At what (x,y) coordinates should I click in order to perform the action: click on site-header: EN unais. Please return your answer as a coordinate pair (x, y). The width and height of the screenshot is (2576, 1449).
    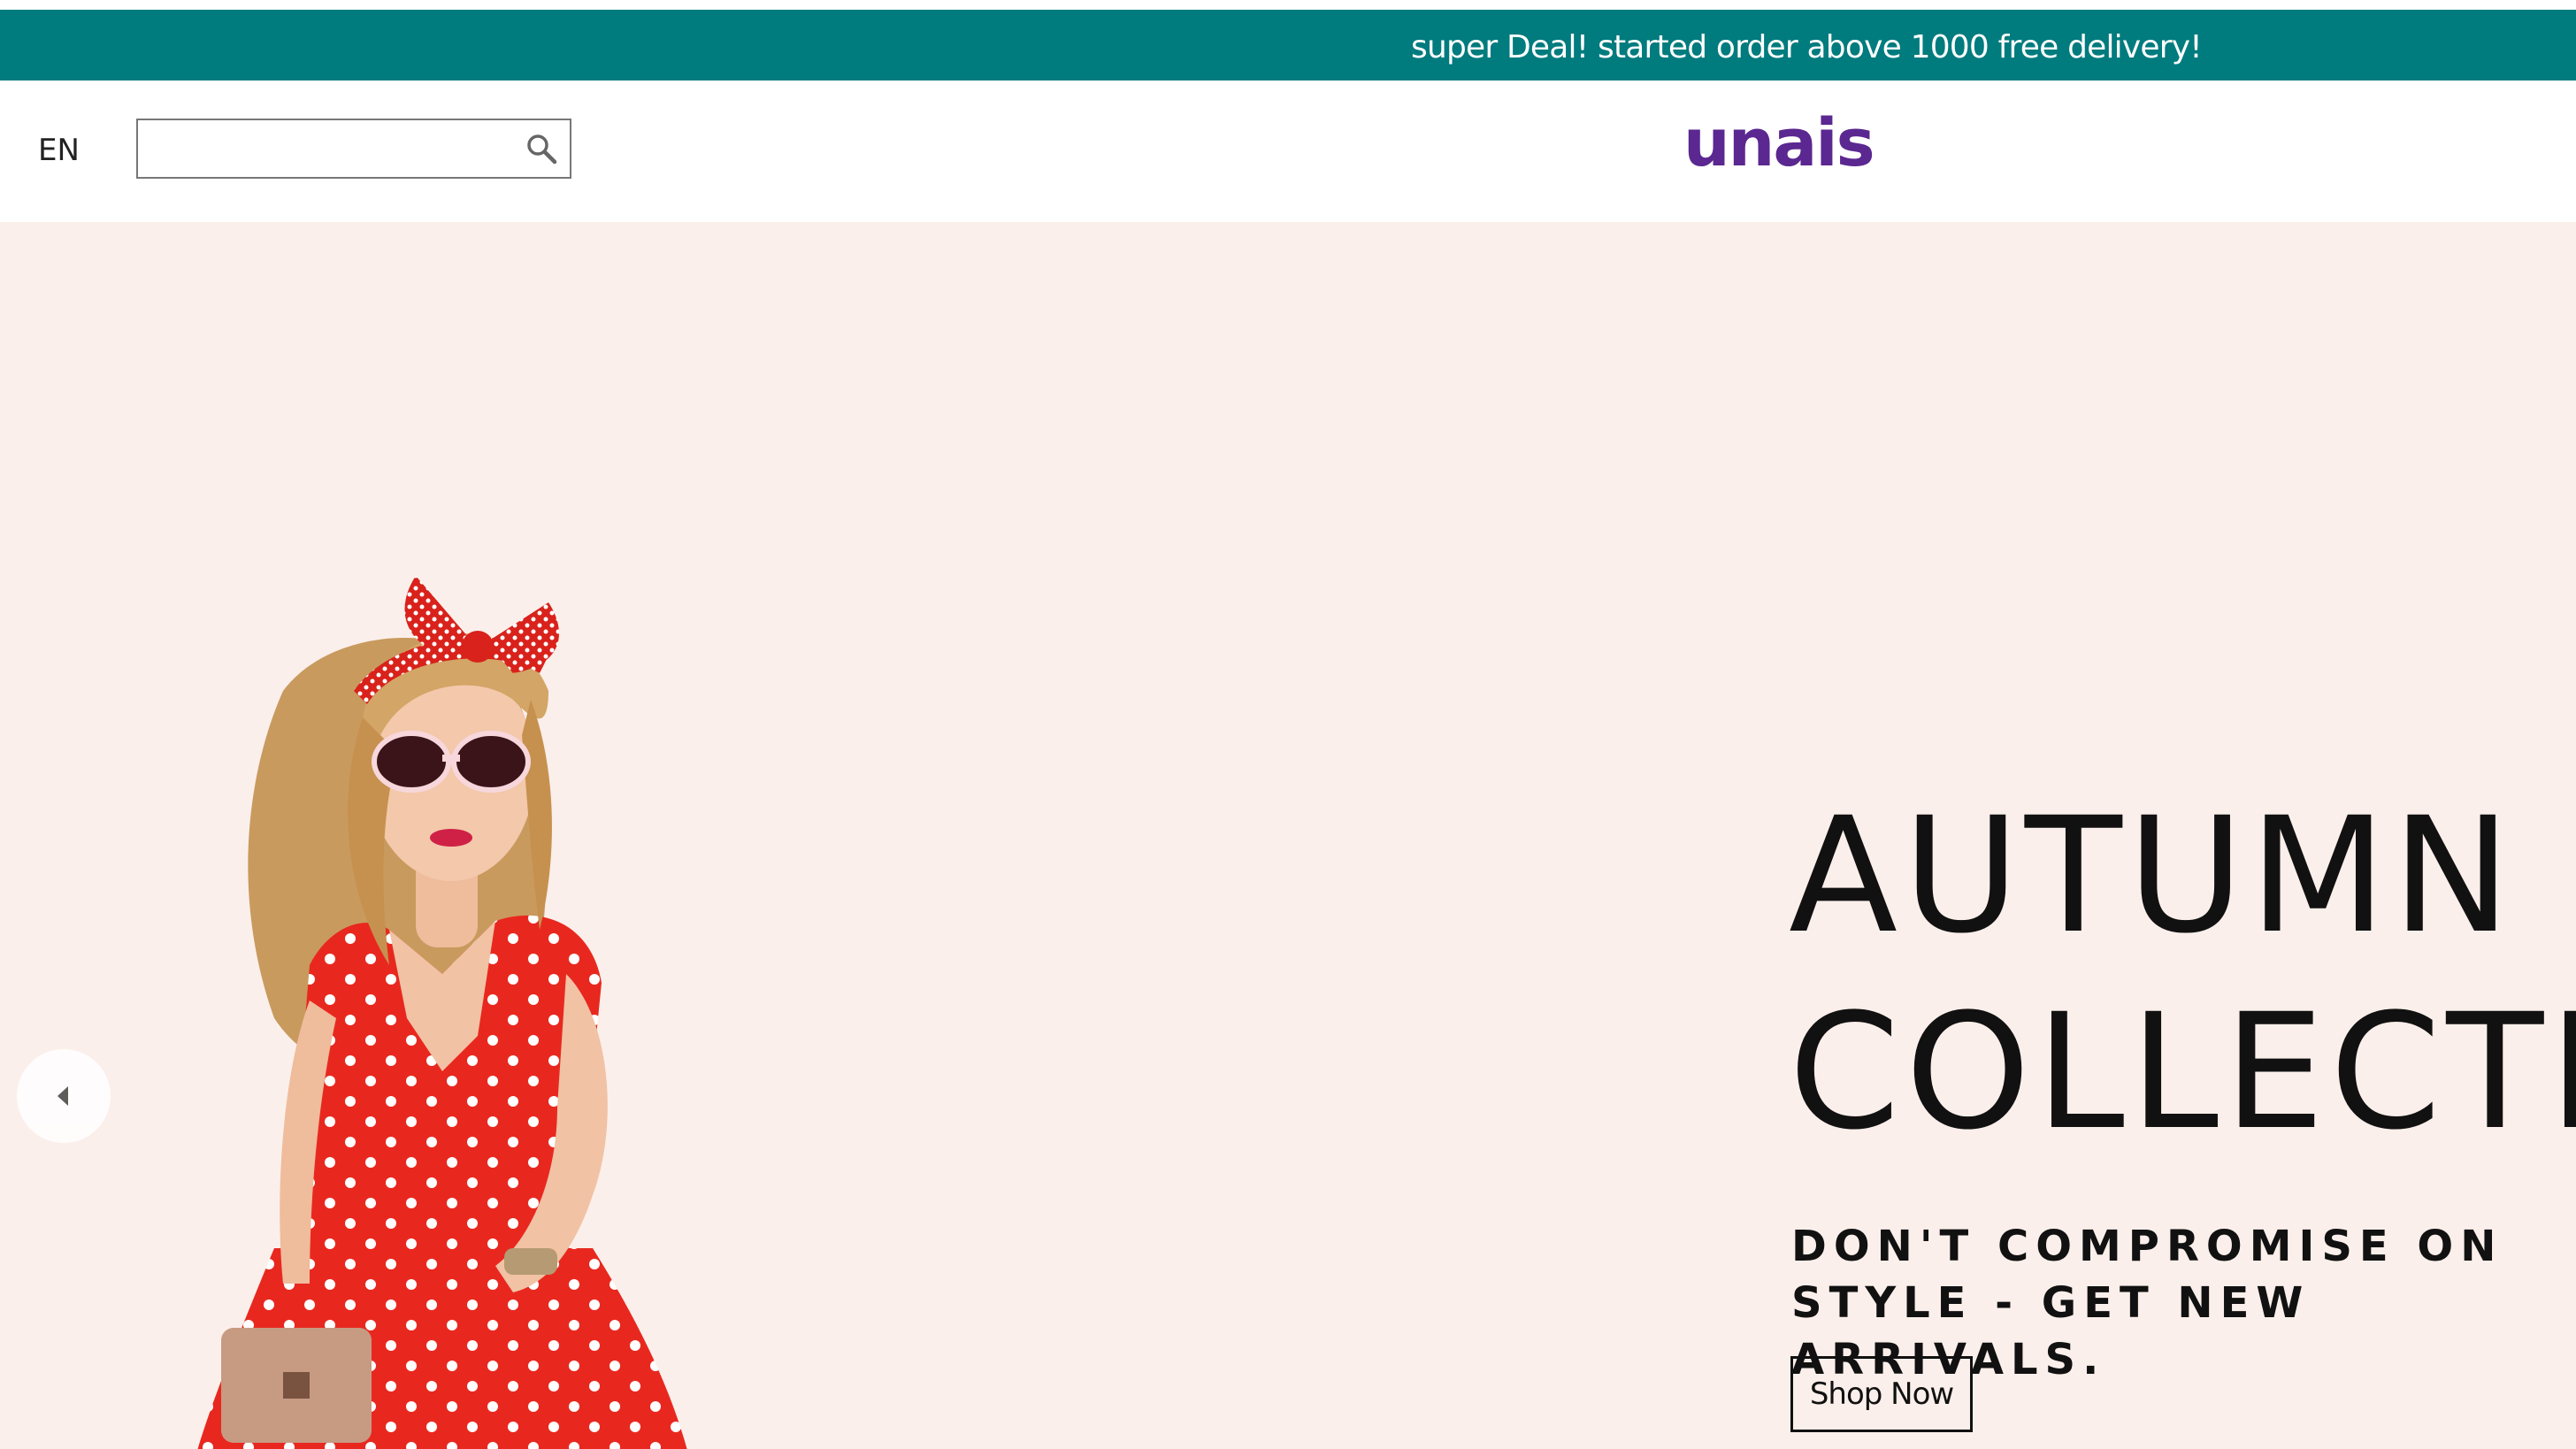
    Looking at the image, I should click on (1288, 151).